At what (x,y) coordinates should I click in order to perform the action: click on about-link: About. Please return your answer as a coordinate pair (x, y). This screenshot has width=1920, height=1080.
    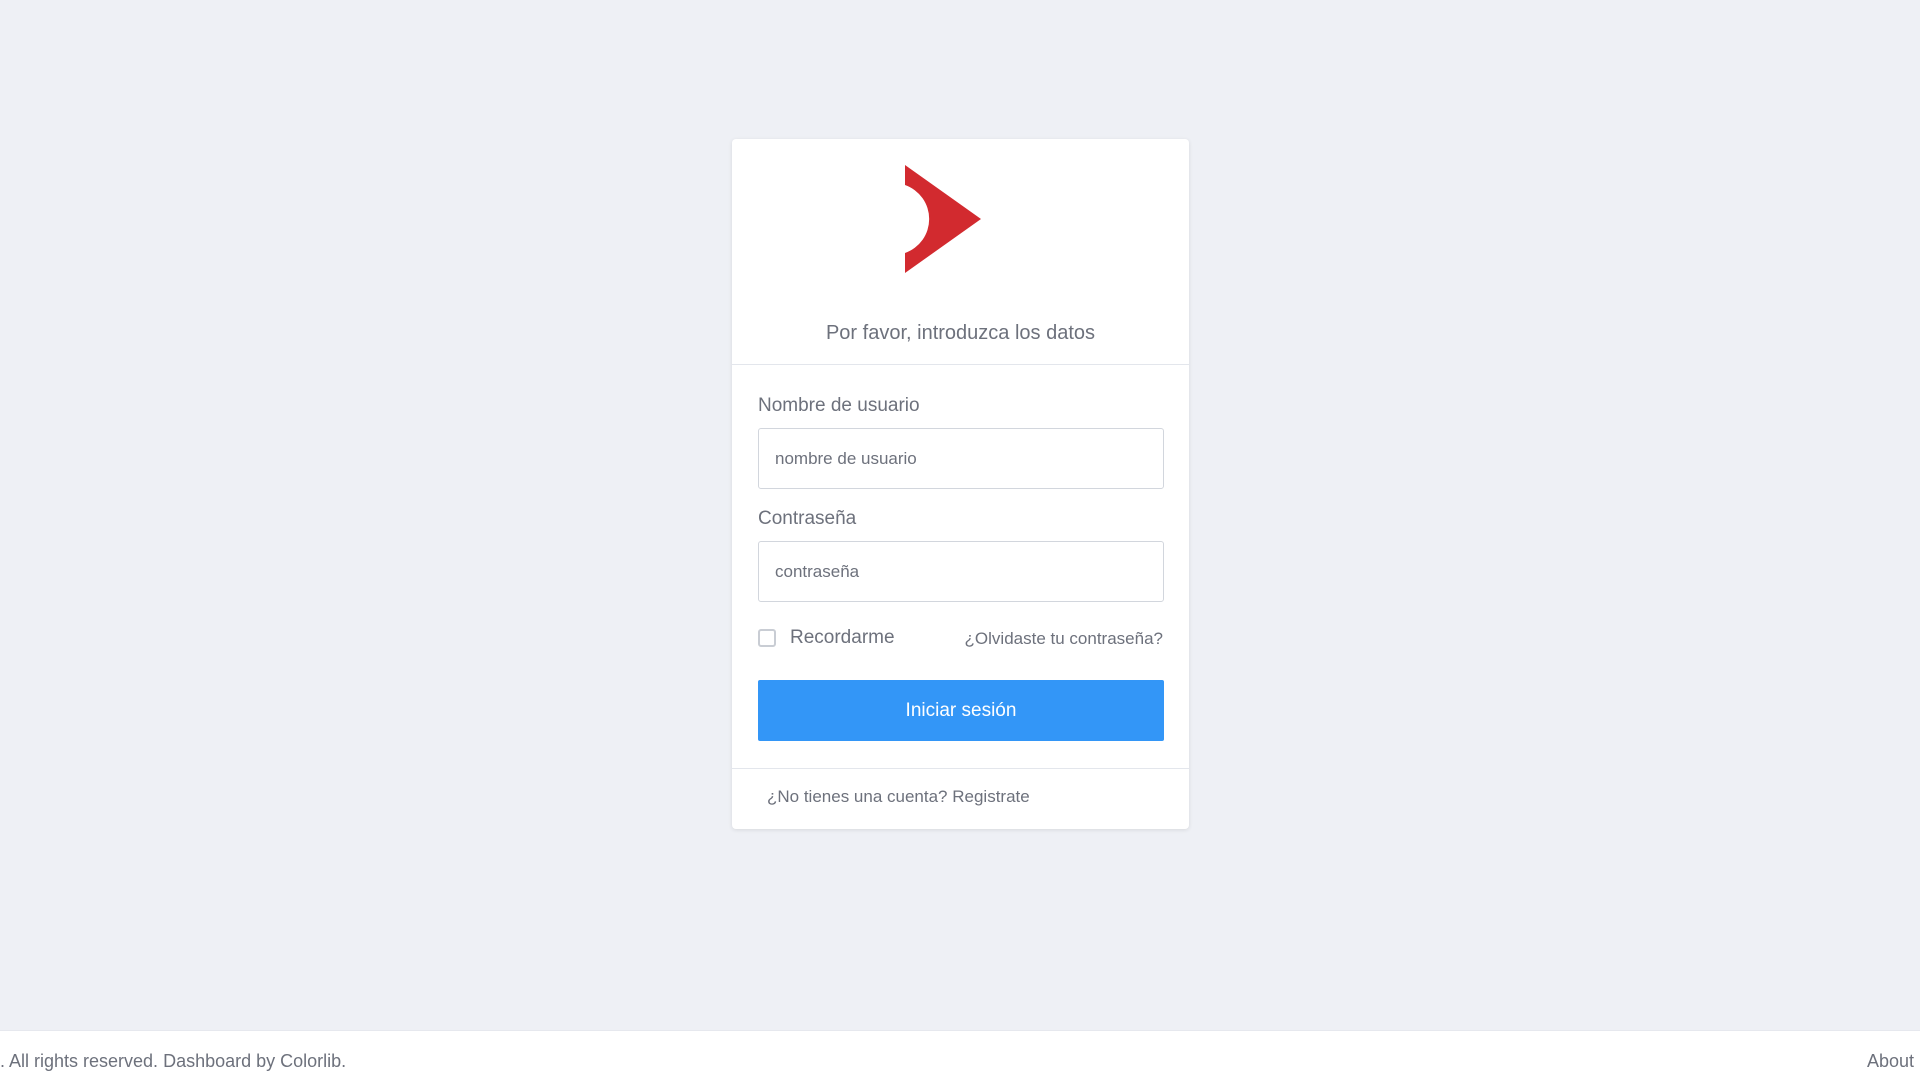
    Looking at the image, I should click on (1890, 1061).